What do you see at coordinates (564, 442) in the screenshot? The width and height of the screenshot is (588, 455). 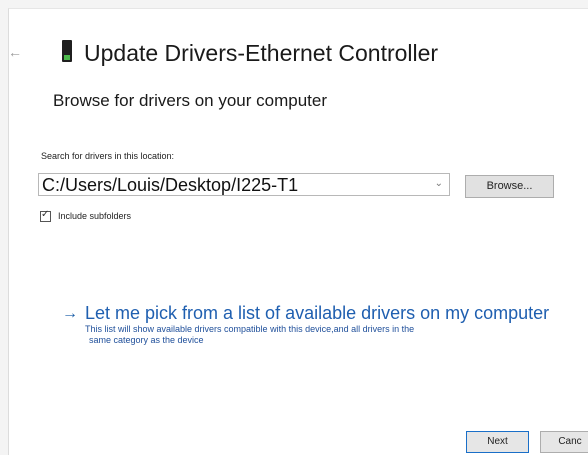 I see `cancel-button: Canc` at bounding box center [564, 442].